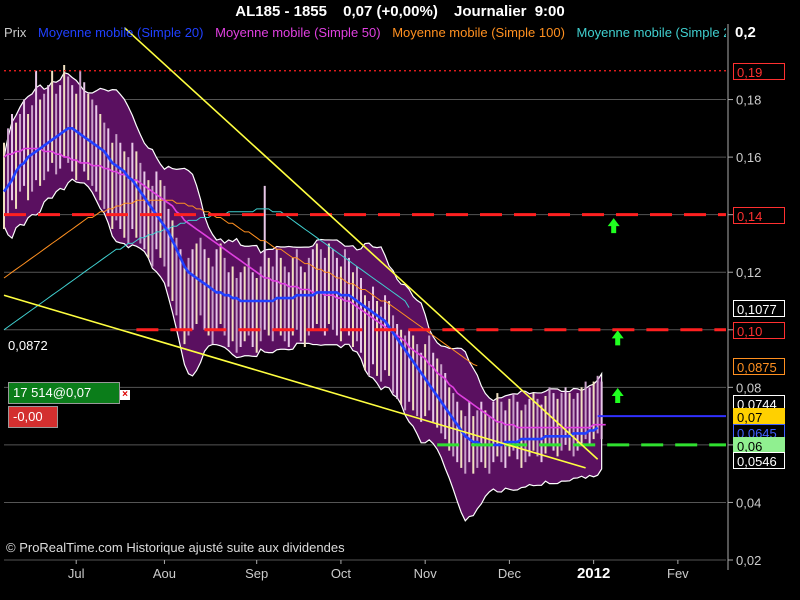 This screenshot has width=800, height=600. What do you see at coordinates (164, 573) in the screenshot?
I see `x-tick-label-1: Aou` at bounding box center [164, 573].